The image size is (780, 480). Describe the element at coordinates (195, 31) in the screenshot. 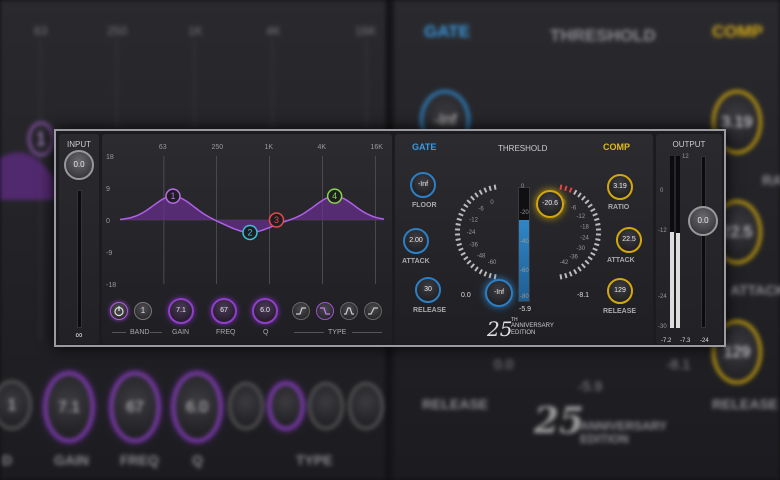

I see `background-freq-1k: 1K` at that location.